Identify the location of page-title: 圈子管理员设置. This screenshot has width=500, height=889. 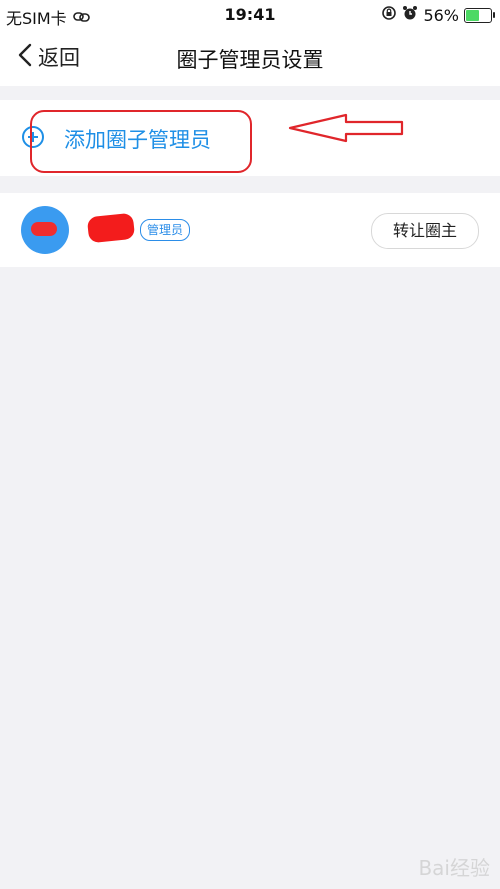
(250, 60).